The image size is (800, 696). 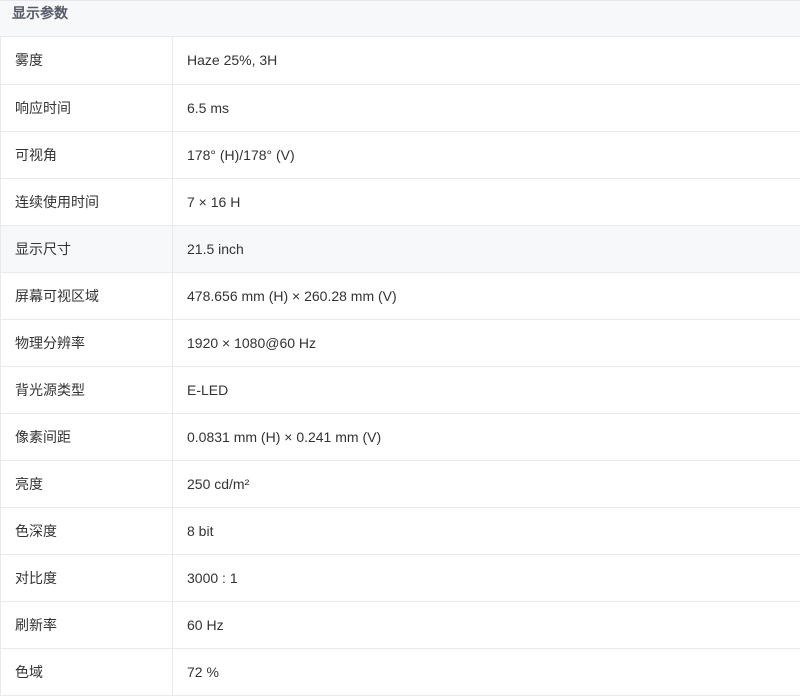 What do you see at coordinates (486, 155) in the screenshot?
I see `spec-value: 178° (H)/178° (V)` at bounding box center [486, 155].